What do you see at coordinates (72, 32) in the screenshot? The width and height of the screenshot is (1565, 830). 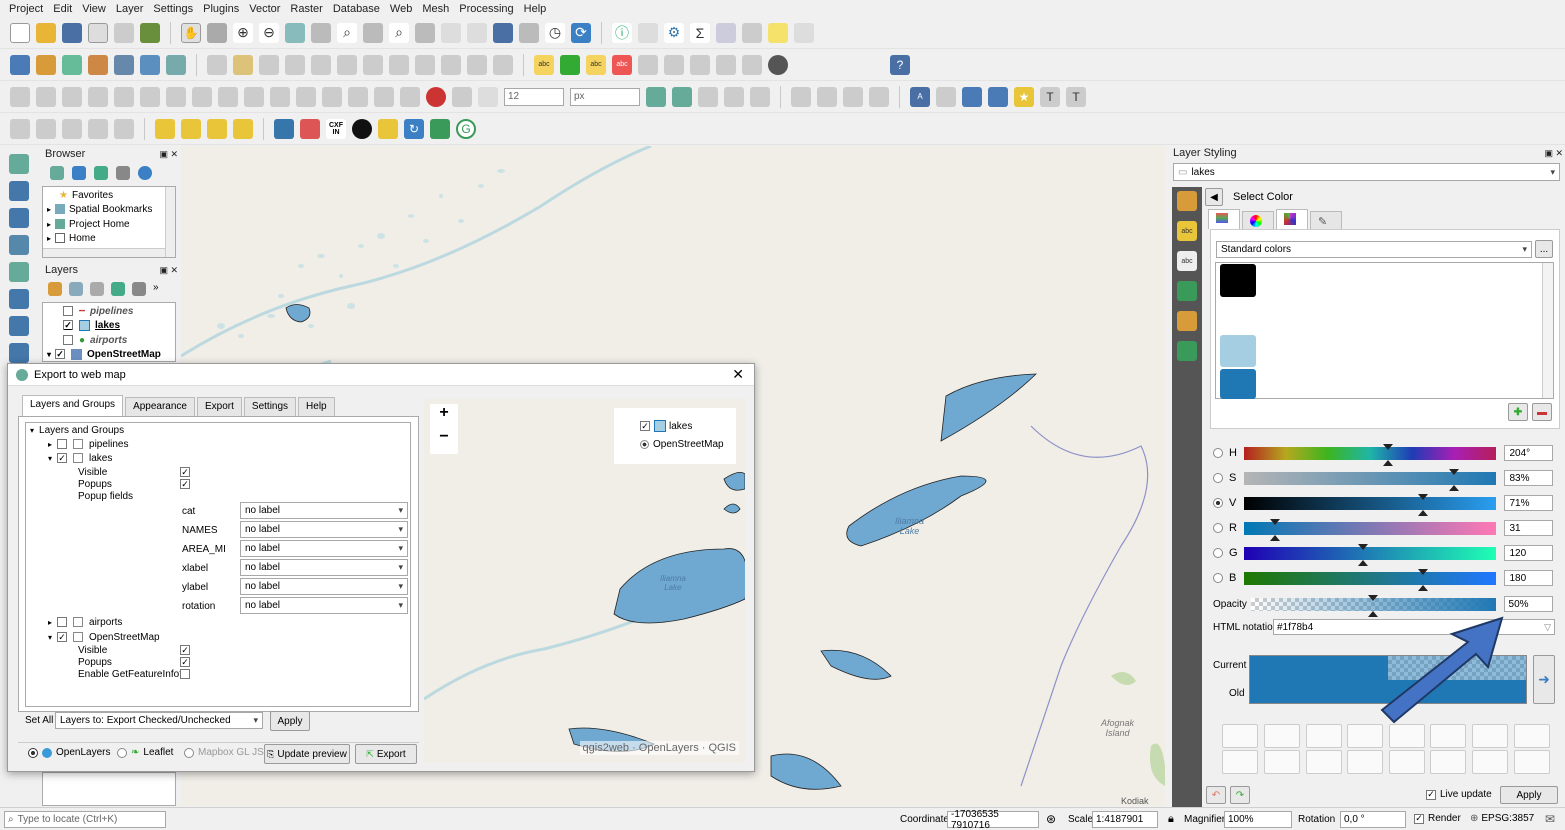 I see `save-project-icon` at bounding box center [72, 32].